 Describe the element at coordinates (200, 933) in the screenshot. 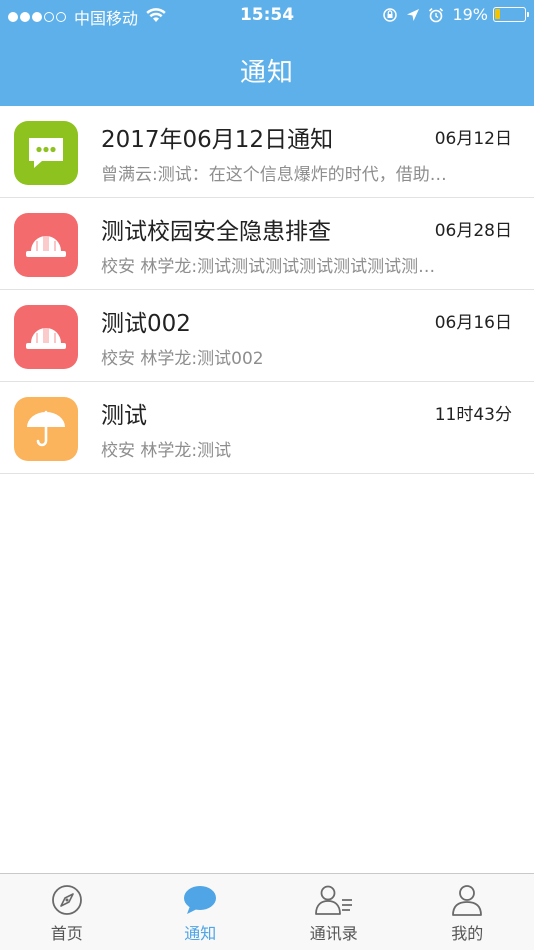

I see `tab-label: 通知` at that location.